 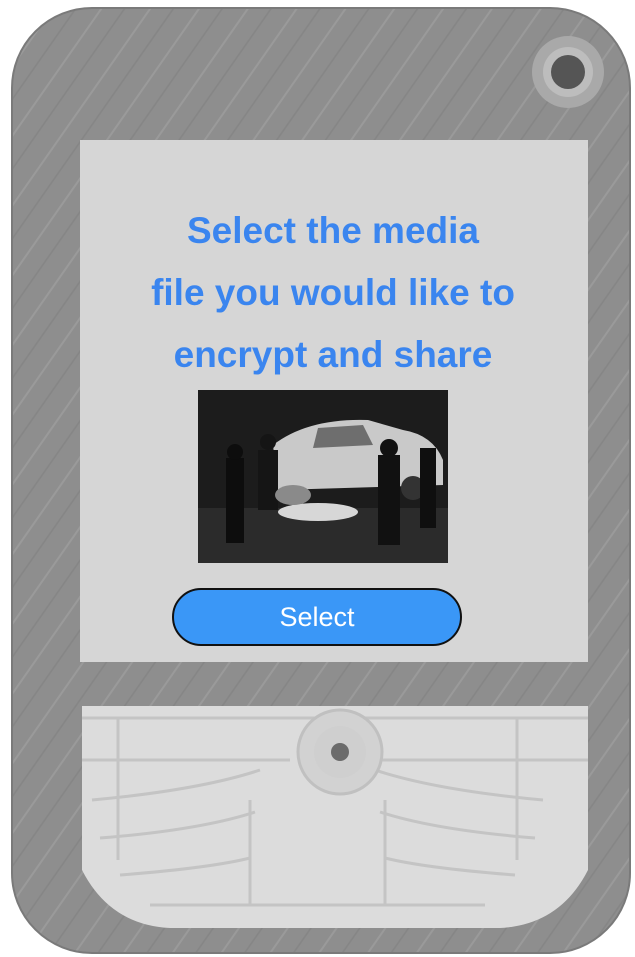 I want to click on media-thumbnail, so click(x=323, y=476).